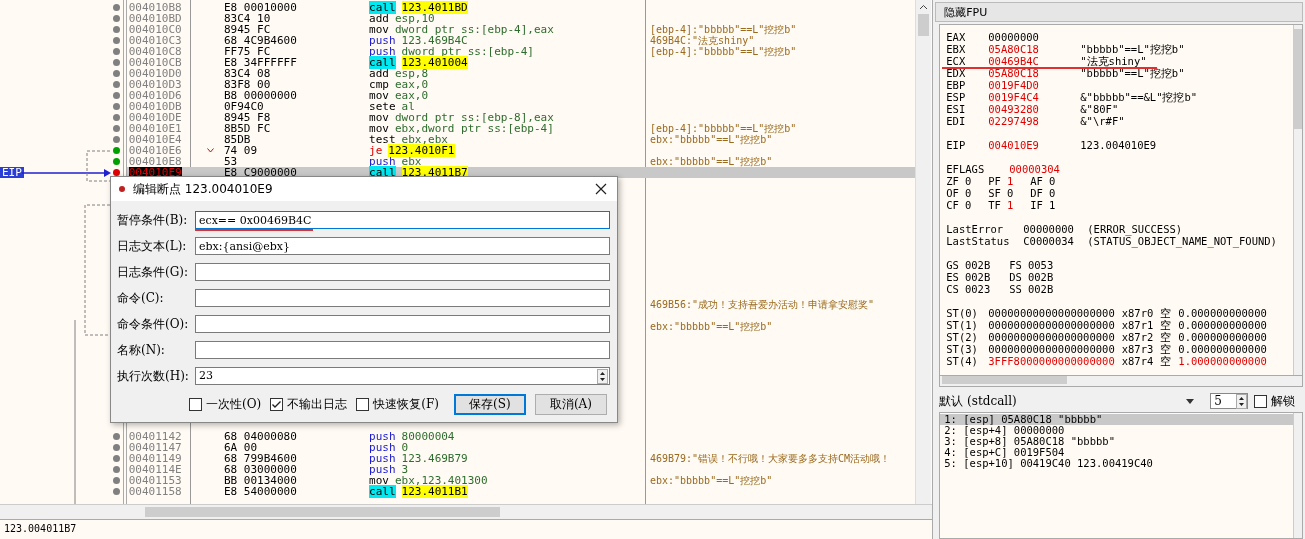 Image resolution: width=1305 pixels, height=539 pixels. I want to click on code-row: 004010DE 8945 F8 mov dword ptr ss:[ebp-8],eax, so click(457, 117).